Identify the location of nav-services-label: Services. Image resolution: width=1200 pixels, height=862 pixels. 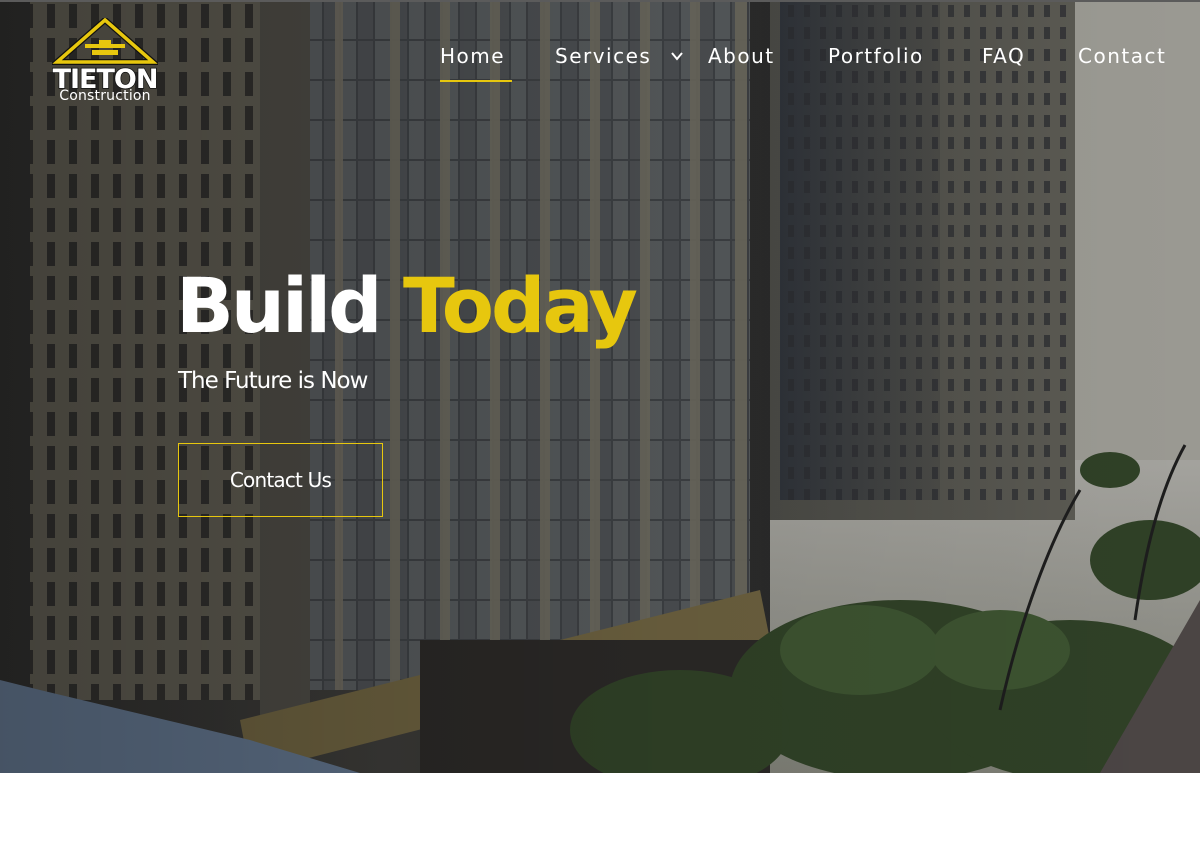
(603, 56).